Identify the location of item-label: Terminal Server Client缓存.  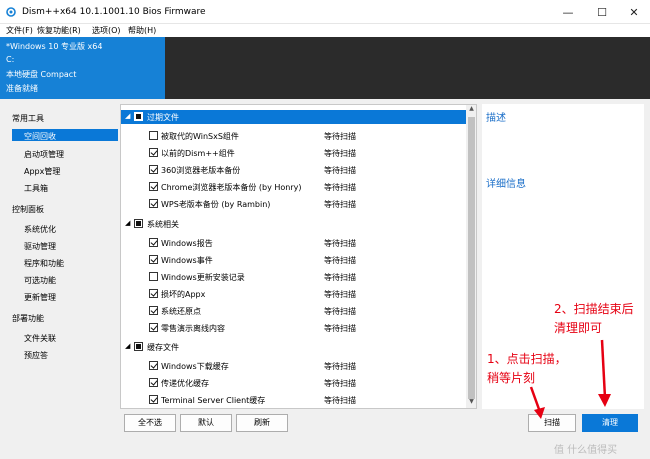
(213, 400).